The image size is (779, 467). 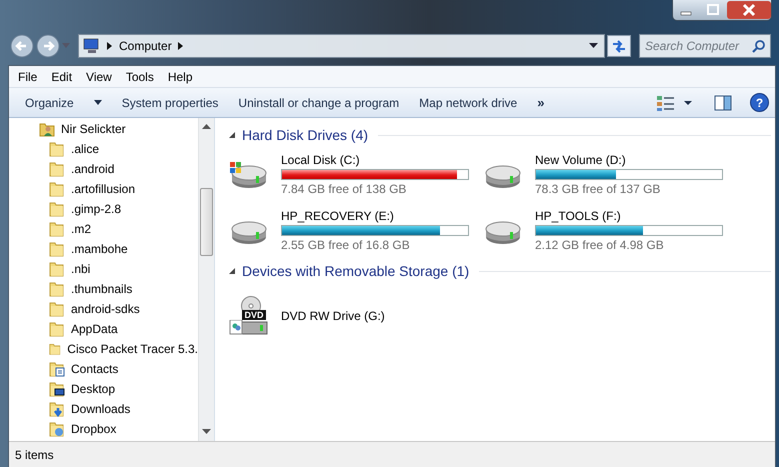 What do you see at coordinates (749, 10) in the screenshot?
I see `close-icon` at bounding box center [749, 10].